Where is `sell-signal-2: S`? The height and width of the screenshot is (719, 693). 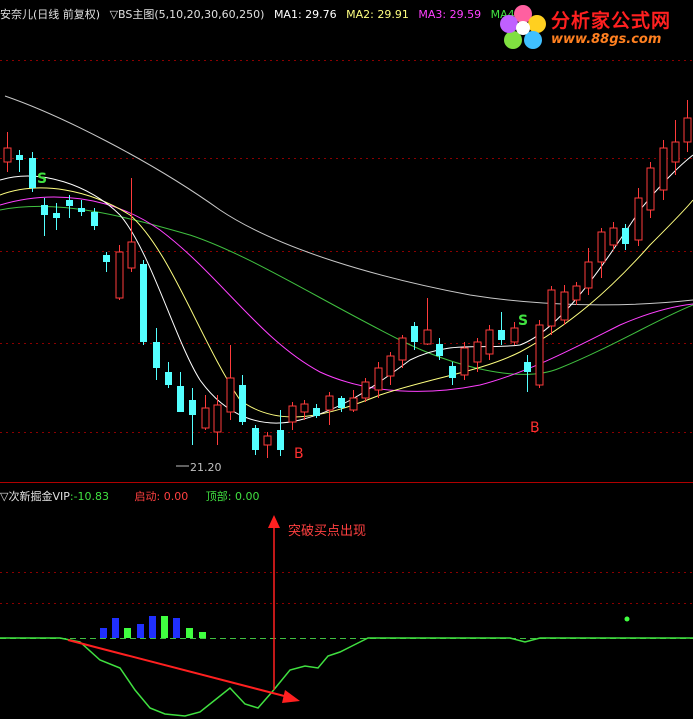 sell-signal-2: S is located at coordinates (523, 321).